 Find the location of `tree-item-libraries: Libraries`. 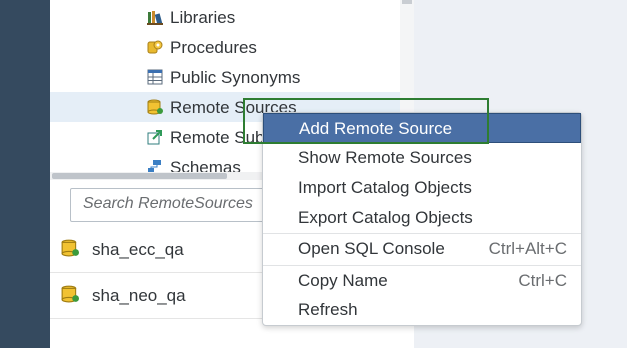

tree-item-libraries: Libraries is located at coordinates (225, 17).